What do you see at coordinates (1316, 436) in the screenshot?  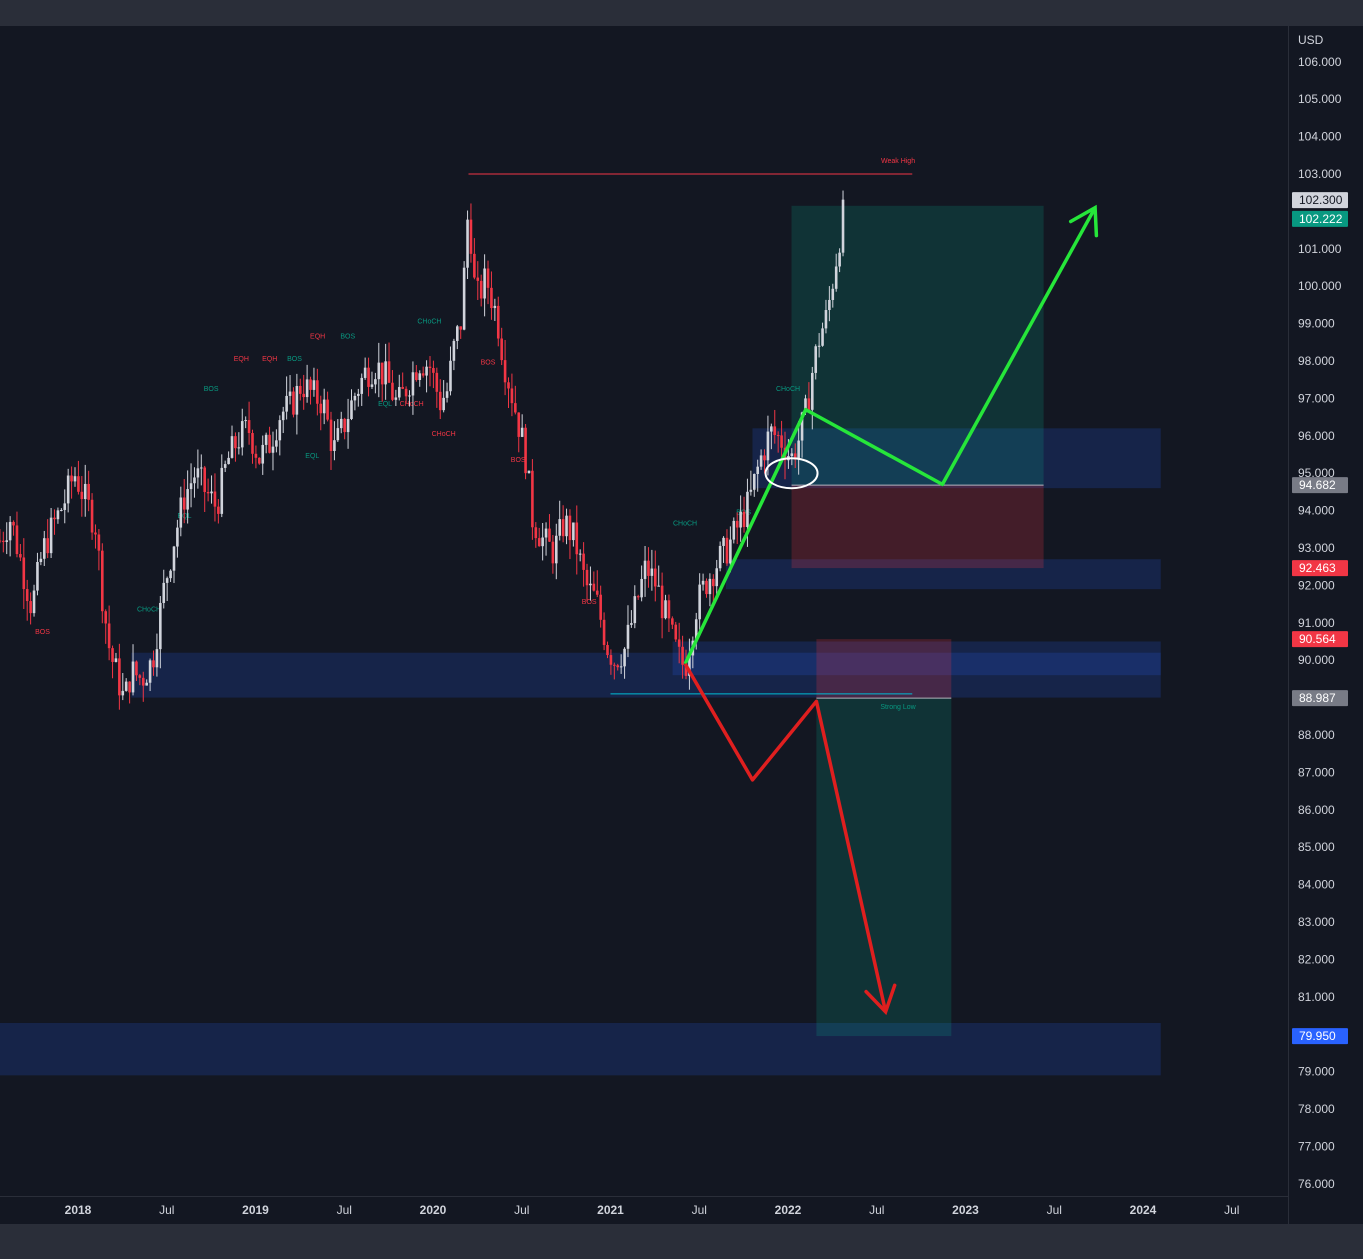 I see `price-tick-label: 96.000` at bounding box center [1316, 436].